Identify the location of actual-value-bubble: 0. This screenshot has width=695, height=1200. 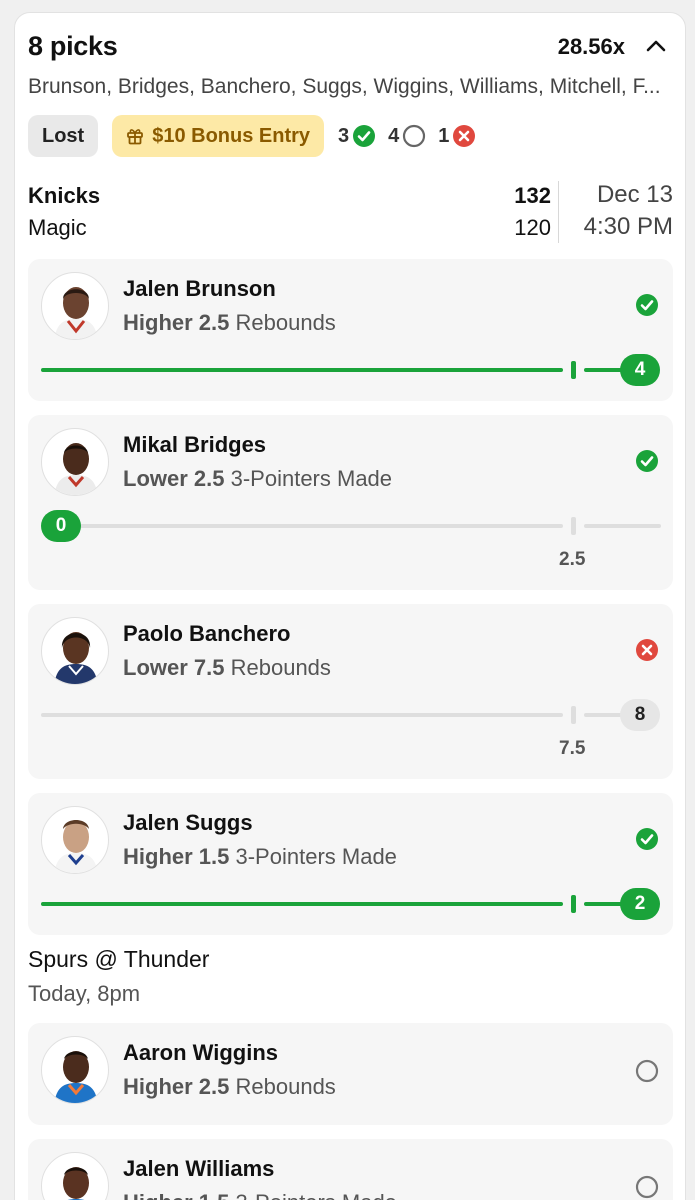
(61, 526).